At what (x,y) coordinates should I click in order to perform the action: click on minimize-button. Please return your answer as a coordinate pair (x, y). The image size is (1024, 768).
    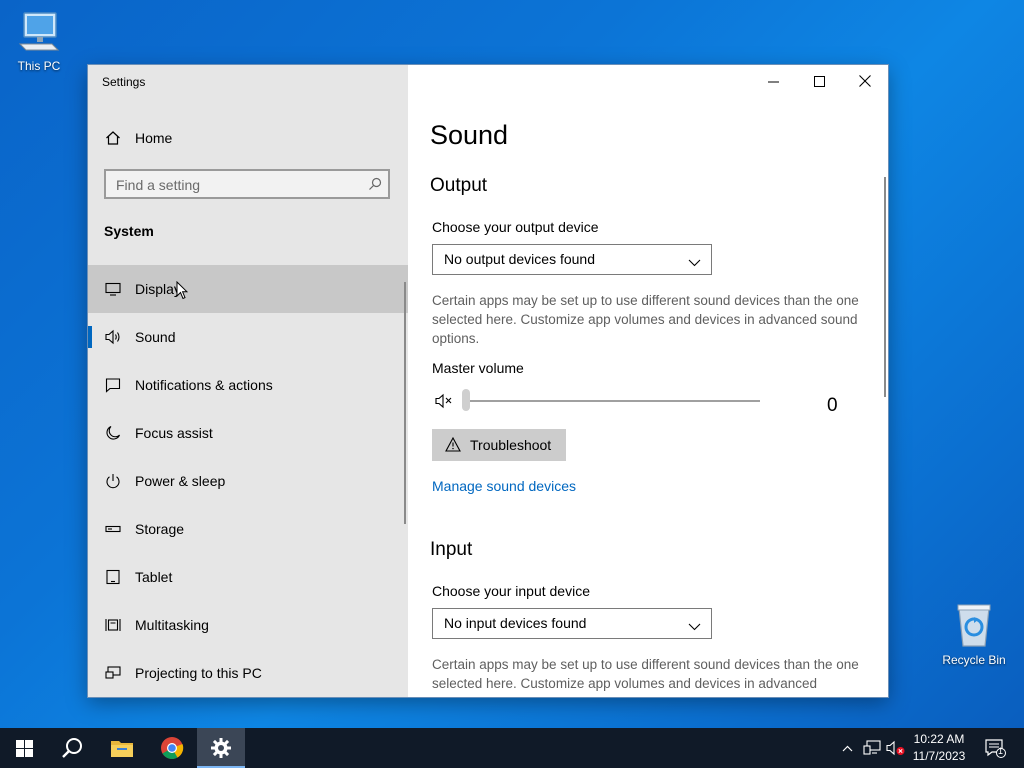
    Looking at the image, I should click on (773, 81).